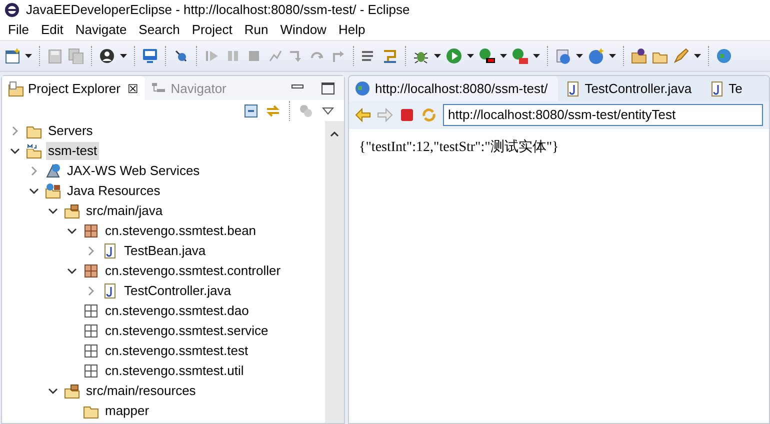 The height and width of the screenshot is (424, 770). Describe the element at coordinates (127, 411) in the screenshot. I see `tree-item: mapper` at that location.